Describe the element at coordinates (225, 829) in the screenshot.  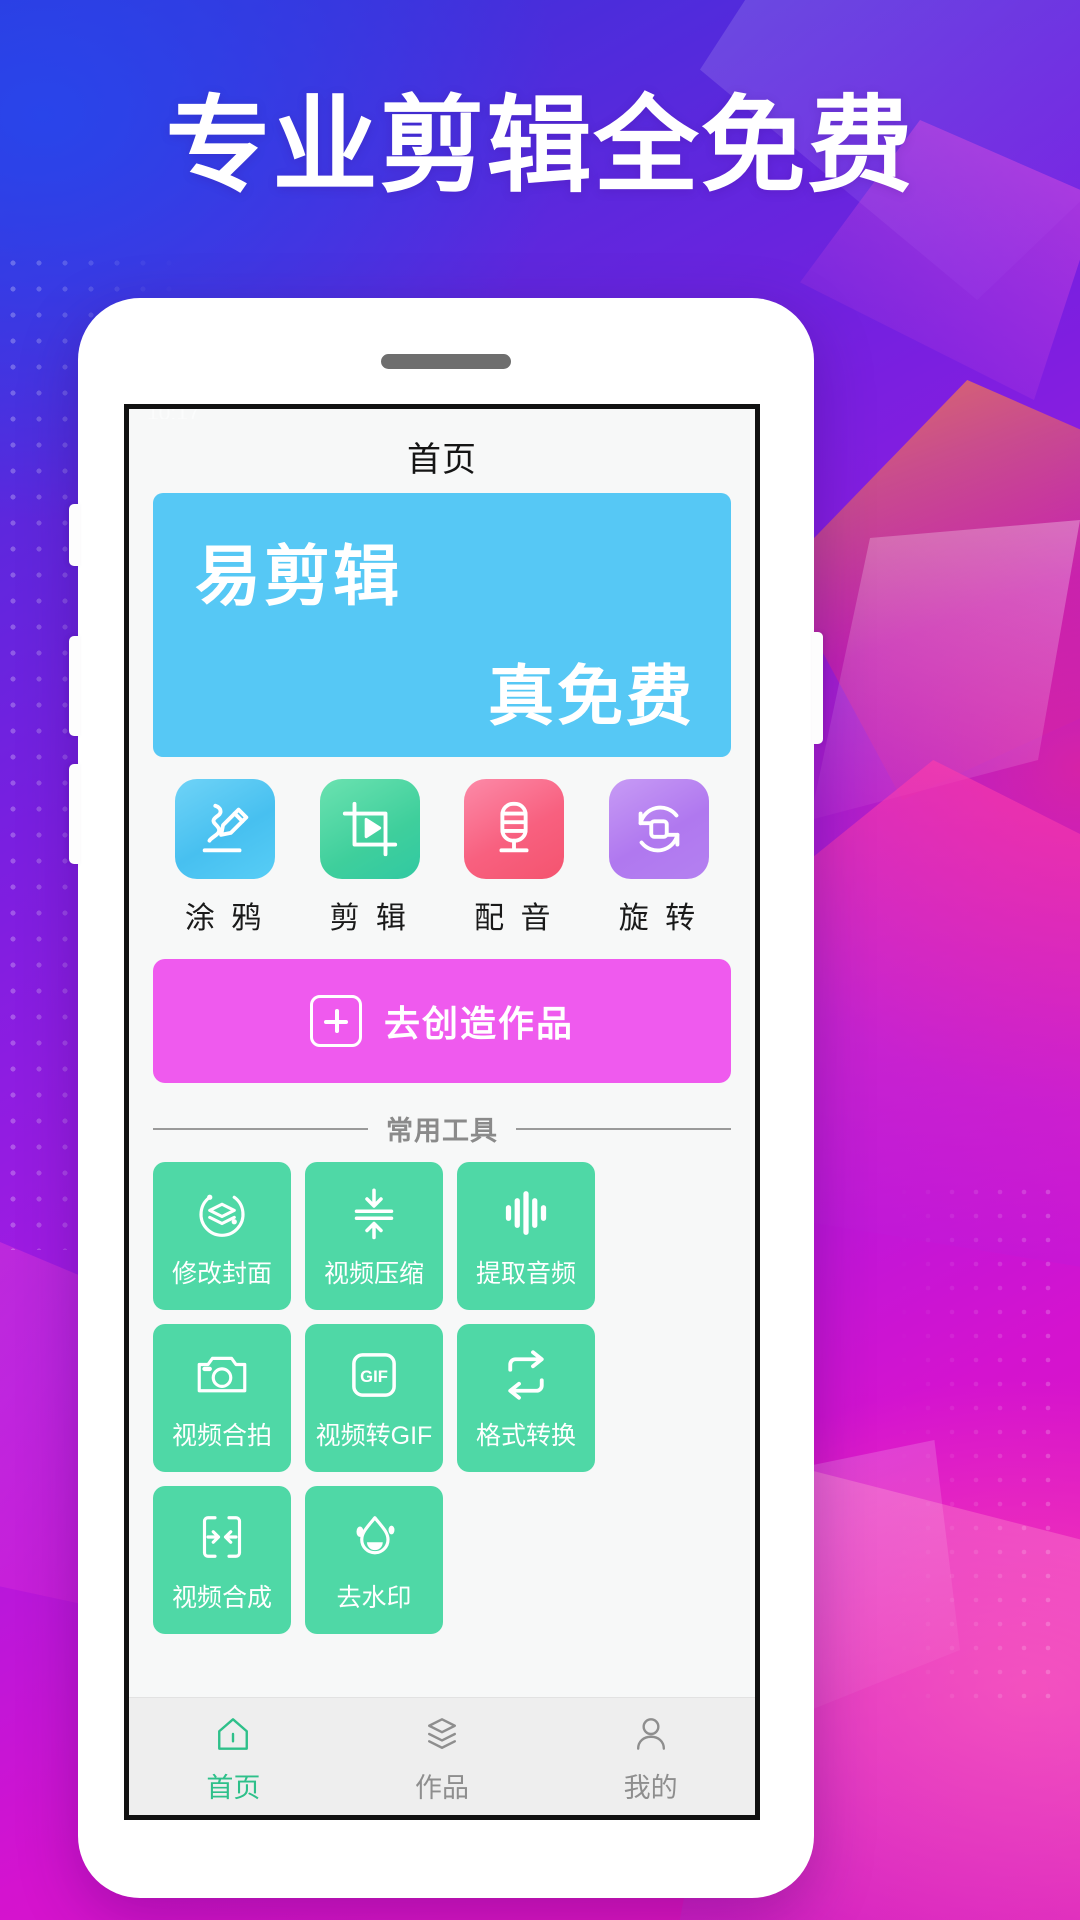
I see `doodle-pen-icon` at that location.